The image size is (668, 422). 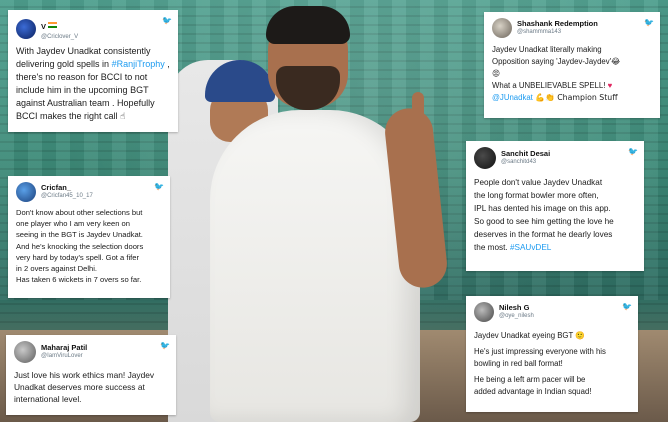 I want to click on tweet-line: the most. #SAUvDEL, so click(x=555, y=247).